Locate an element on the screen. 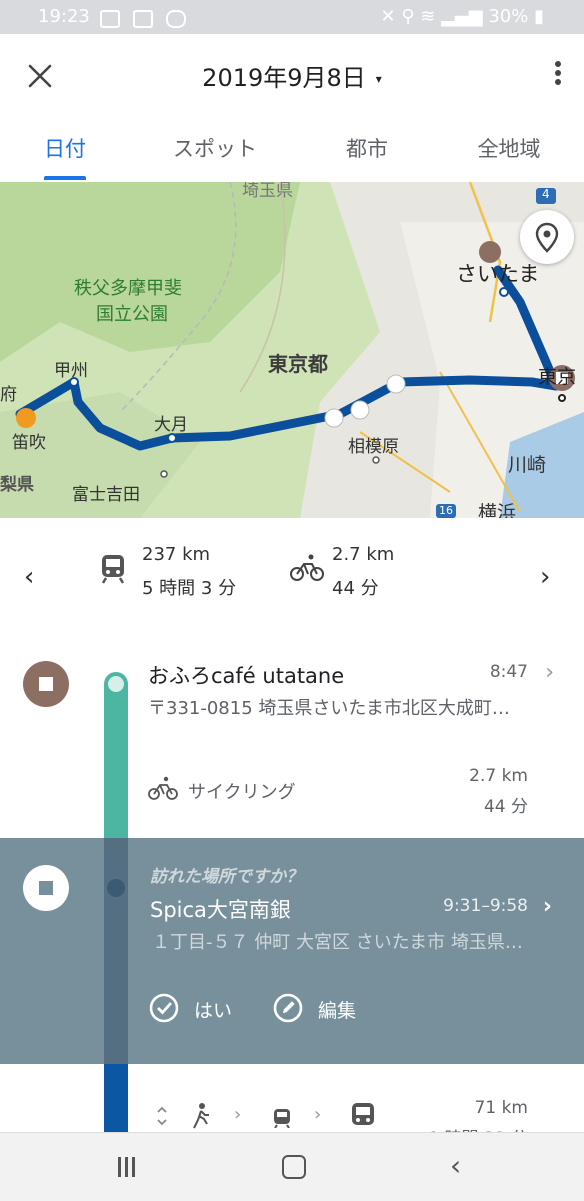 Image resolution: width=584 pixels, height=1201 pixels. notification-icons is located at coordinates (147, 18).